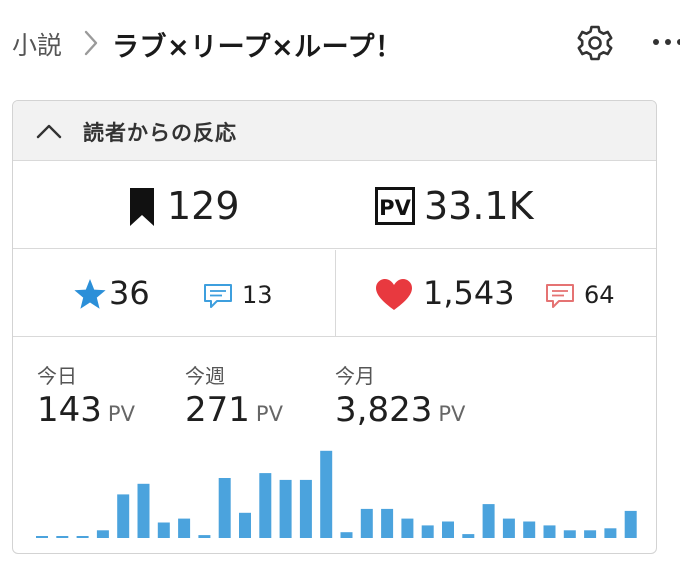  What do you see at coordinates (142, 207) in the screenshot?
I see `bookmark-icon` at bounding box center [142, 207].